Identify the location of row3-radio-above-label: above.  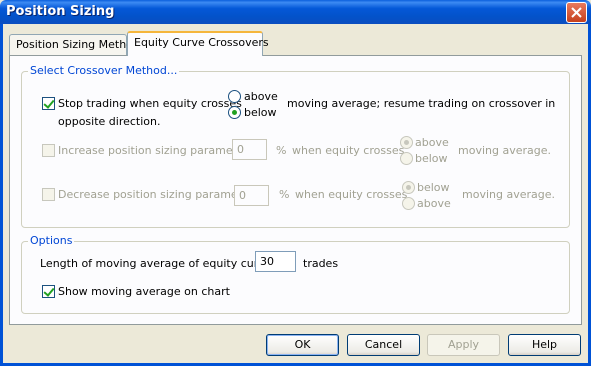
(434, 203).